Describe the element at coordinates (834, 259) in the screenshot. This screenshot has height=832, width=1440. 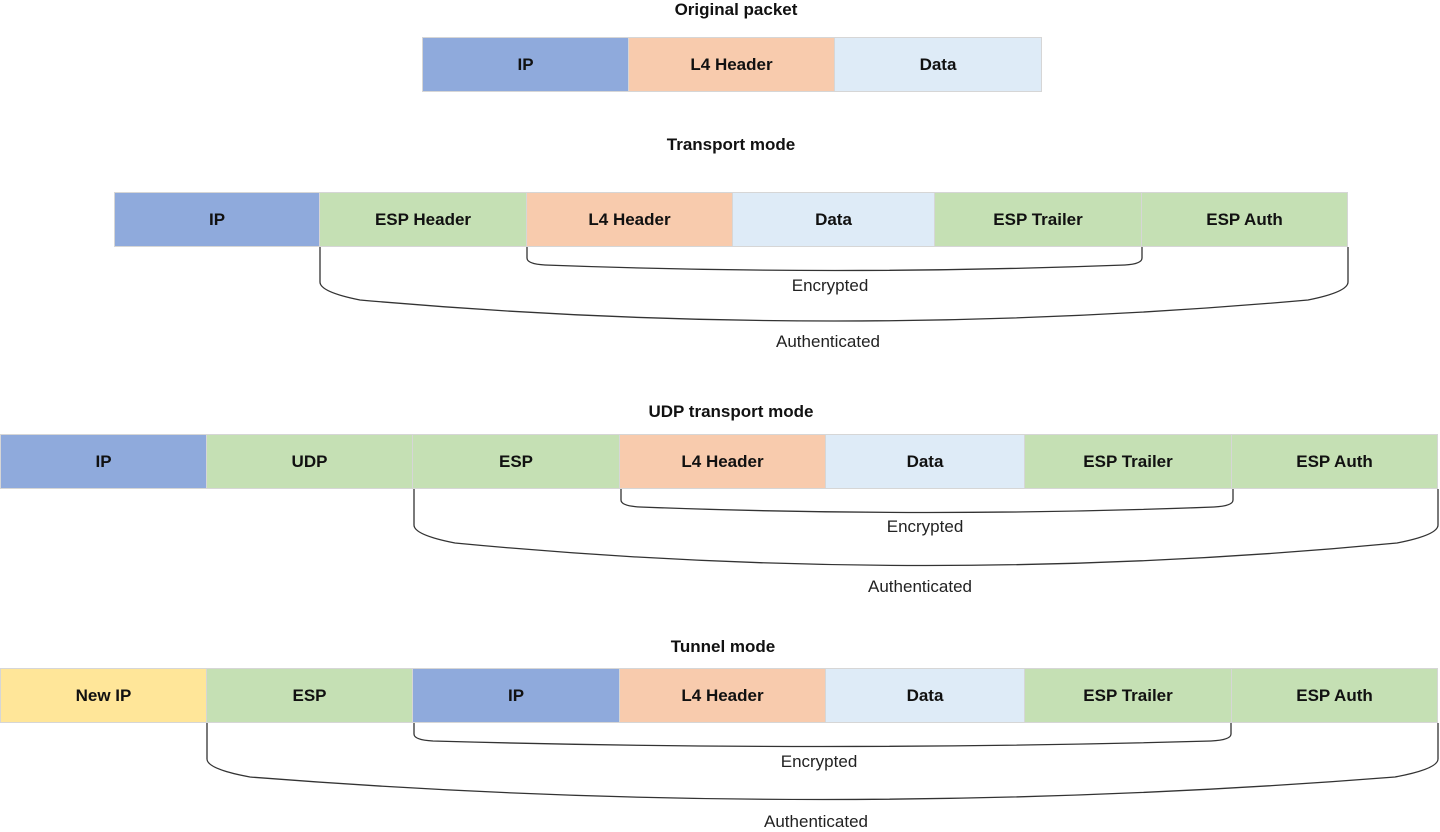
I see `bracket-transport-encrypted` at that location.